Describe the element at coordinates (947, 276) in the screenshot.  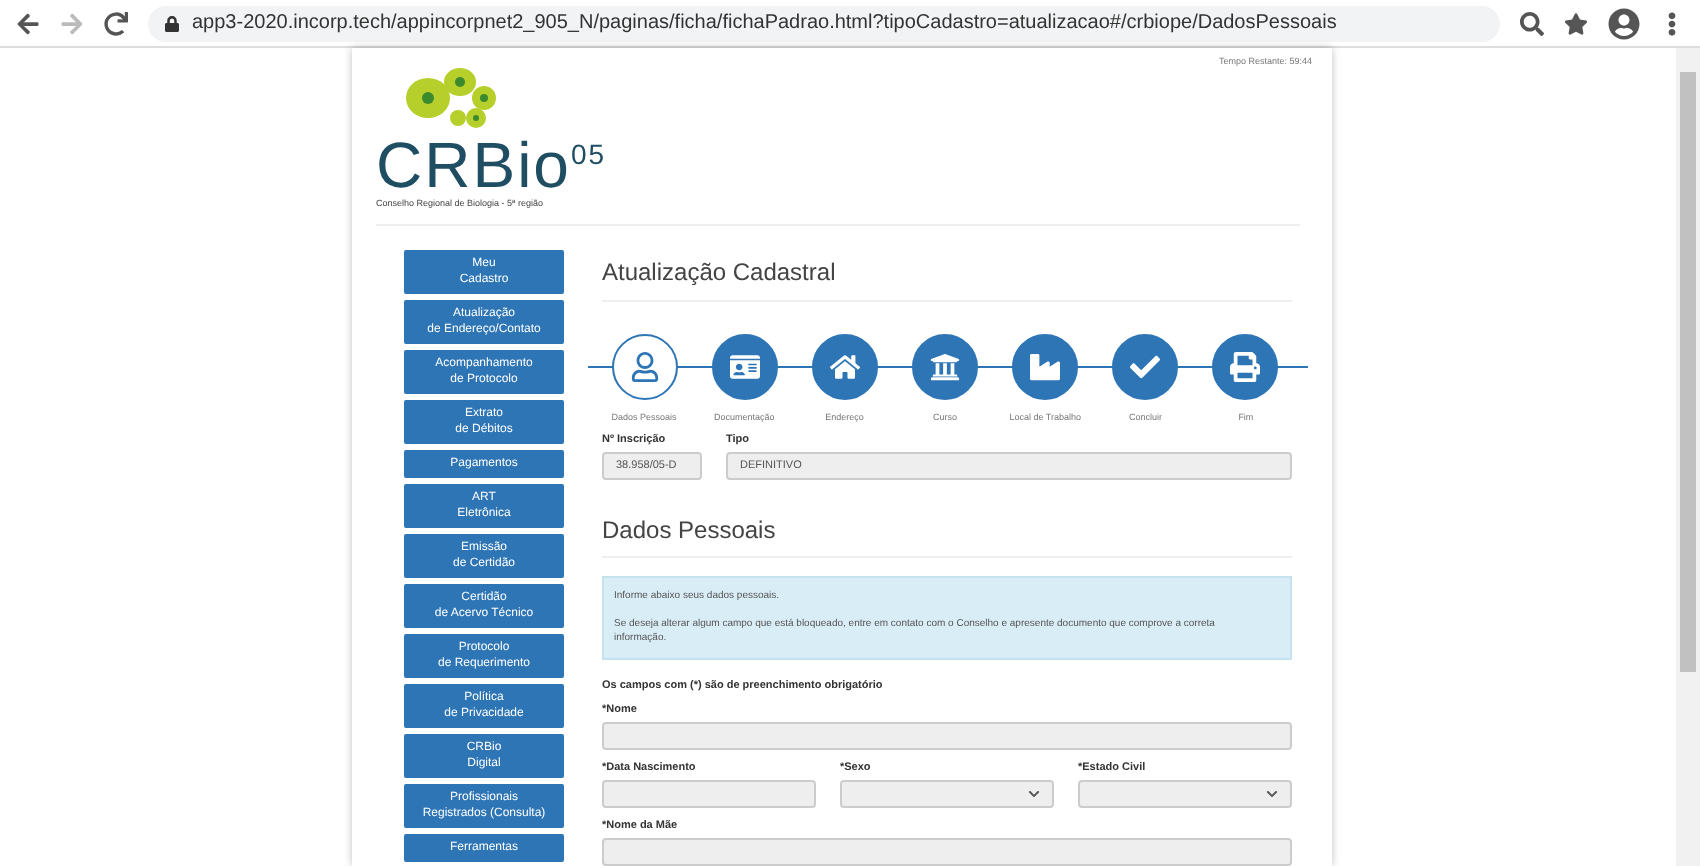
I see `page-title: Atualização Cadastral` at that location.